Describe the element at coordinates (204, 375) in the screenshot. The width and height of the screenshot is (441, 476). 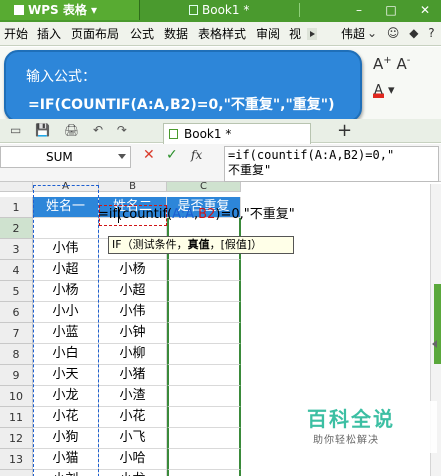
I see `cell-c9` at that location.